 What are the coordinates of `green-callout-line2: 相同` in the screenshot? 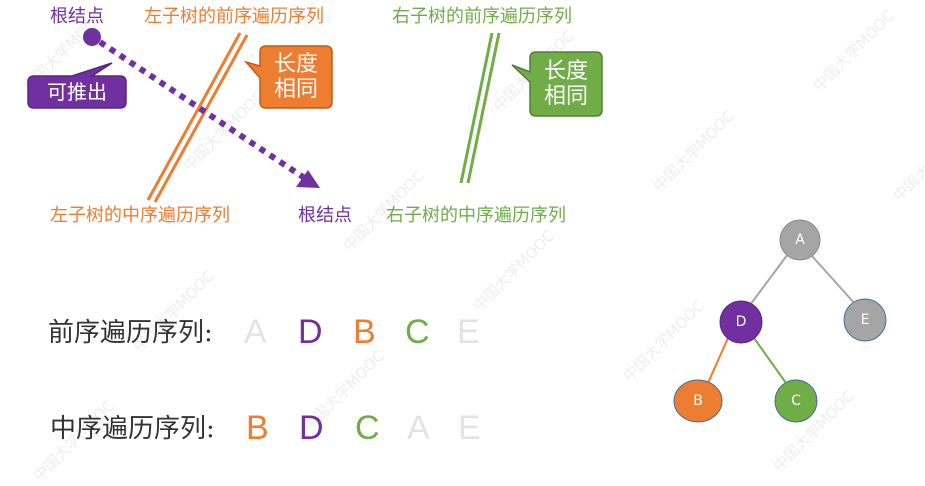 It's located at (565, 96).